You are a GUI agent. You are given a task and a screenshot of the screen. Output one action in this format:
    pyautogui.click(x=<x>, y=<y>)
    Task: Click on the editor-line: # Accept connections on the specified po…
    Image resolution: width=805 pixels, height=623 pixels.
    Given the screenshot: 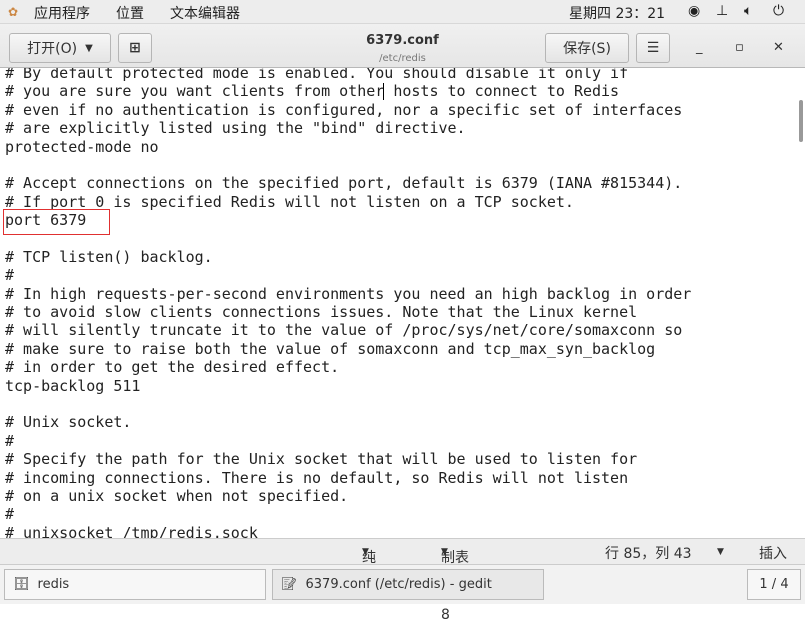 What is the action you would take?
    pyautogui.click(x=344, y=183)
    